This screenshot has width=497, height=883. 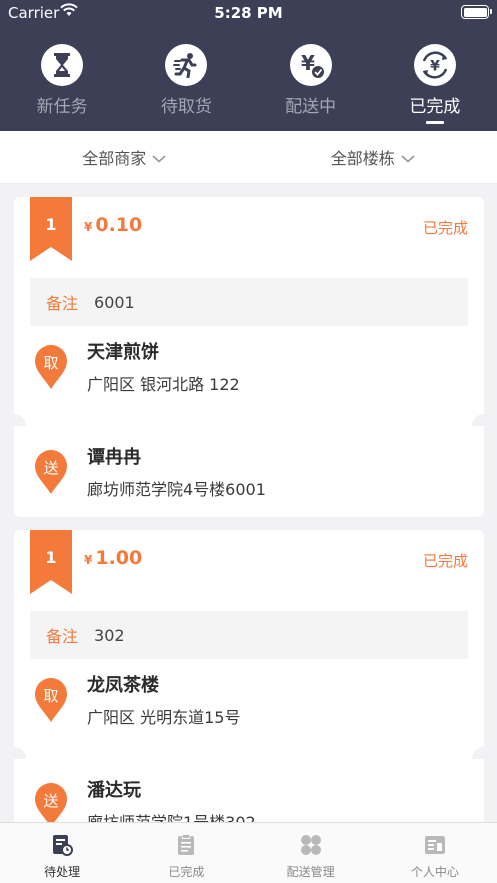 What do you see at coordinates (113, 225) in the screenshot?
I see `order-price: ¥0.10` at bounding box center [113, 225].